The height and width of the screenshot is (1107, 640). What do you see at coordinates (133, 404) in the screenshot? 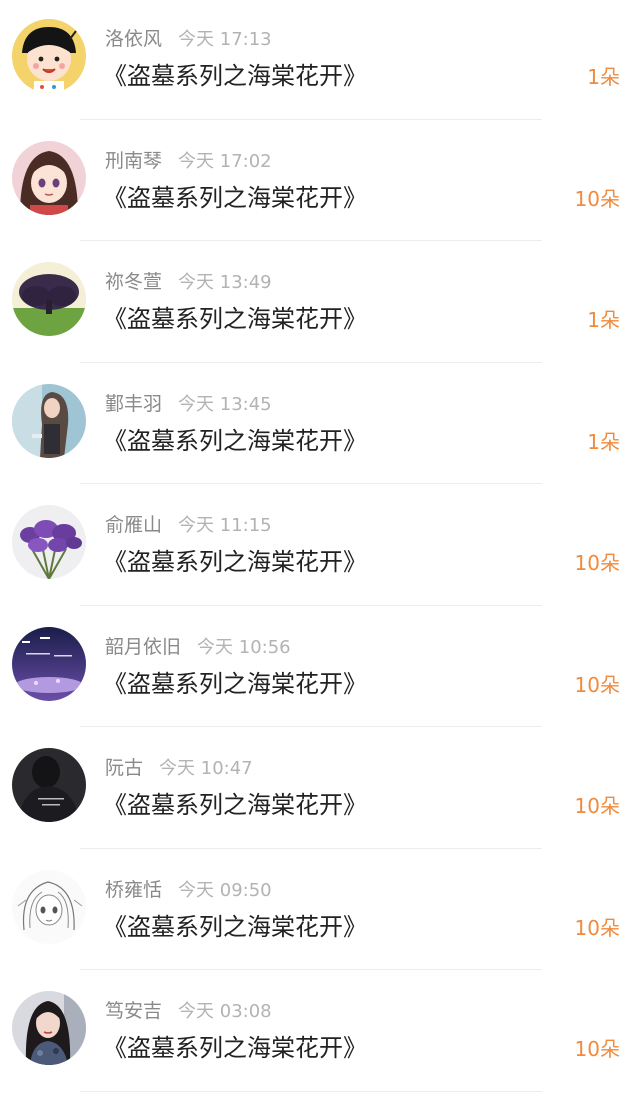
I see `user-name: 鄞丰羽` at bounding box center [133, 404].